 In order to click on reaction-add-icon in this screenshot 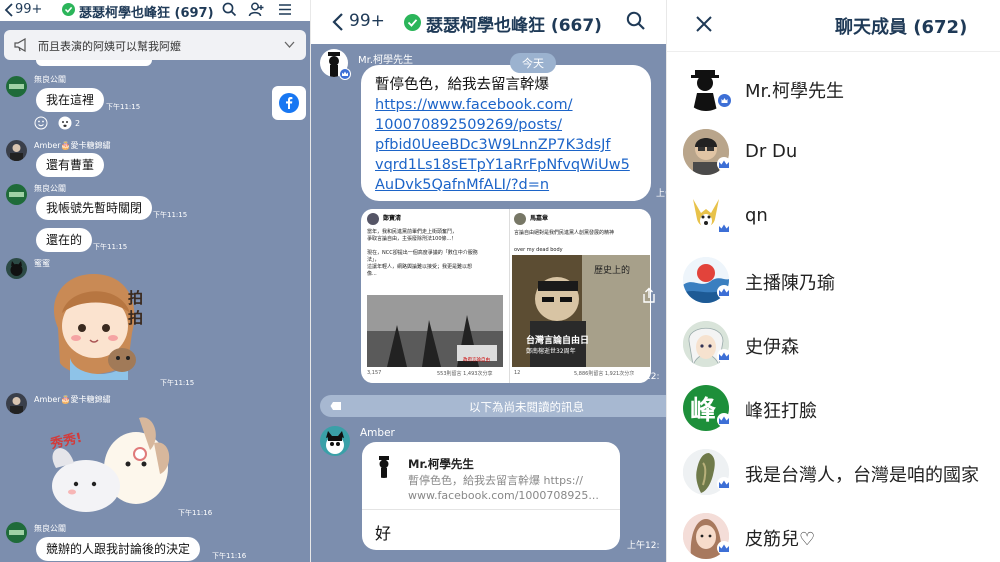, I will do `click(41, 123)`.